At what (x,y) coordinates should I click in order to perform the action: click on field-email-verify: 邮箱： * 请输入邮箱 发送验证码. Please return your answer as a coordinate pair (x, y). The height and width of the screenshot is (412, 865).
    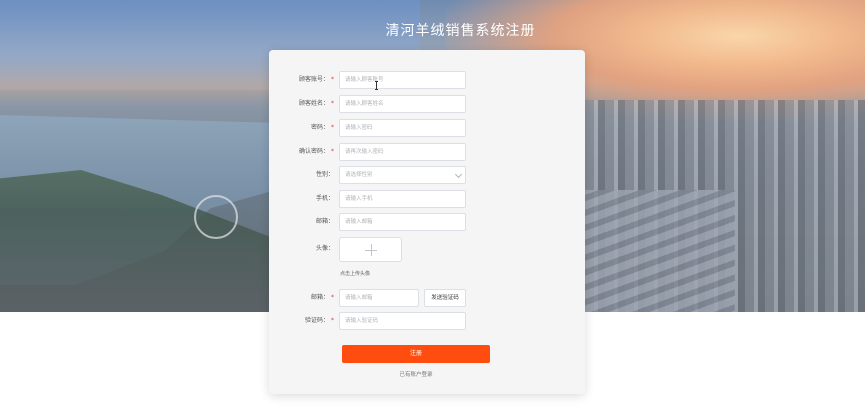
    Looking at the image, I should click on (427, 298).